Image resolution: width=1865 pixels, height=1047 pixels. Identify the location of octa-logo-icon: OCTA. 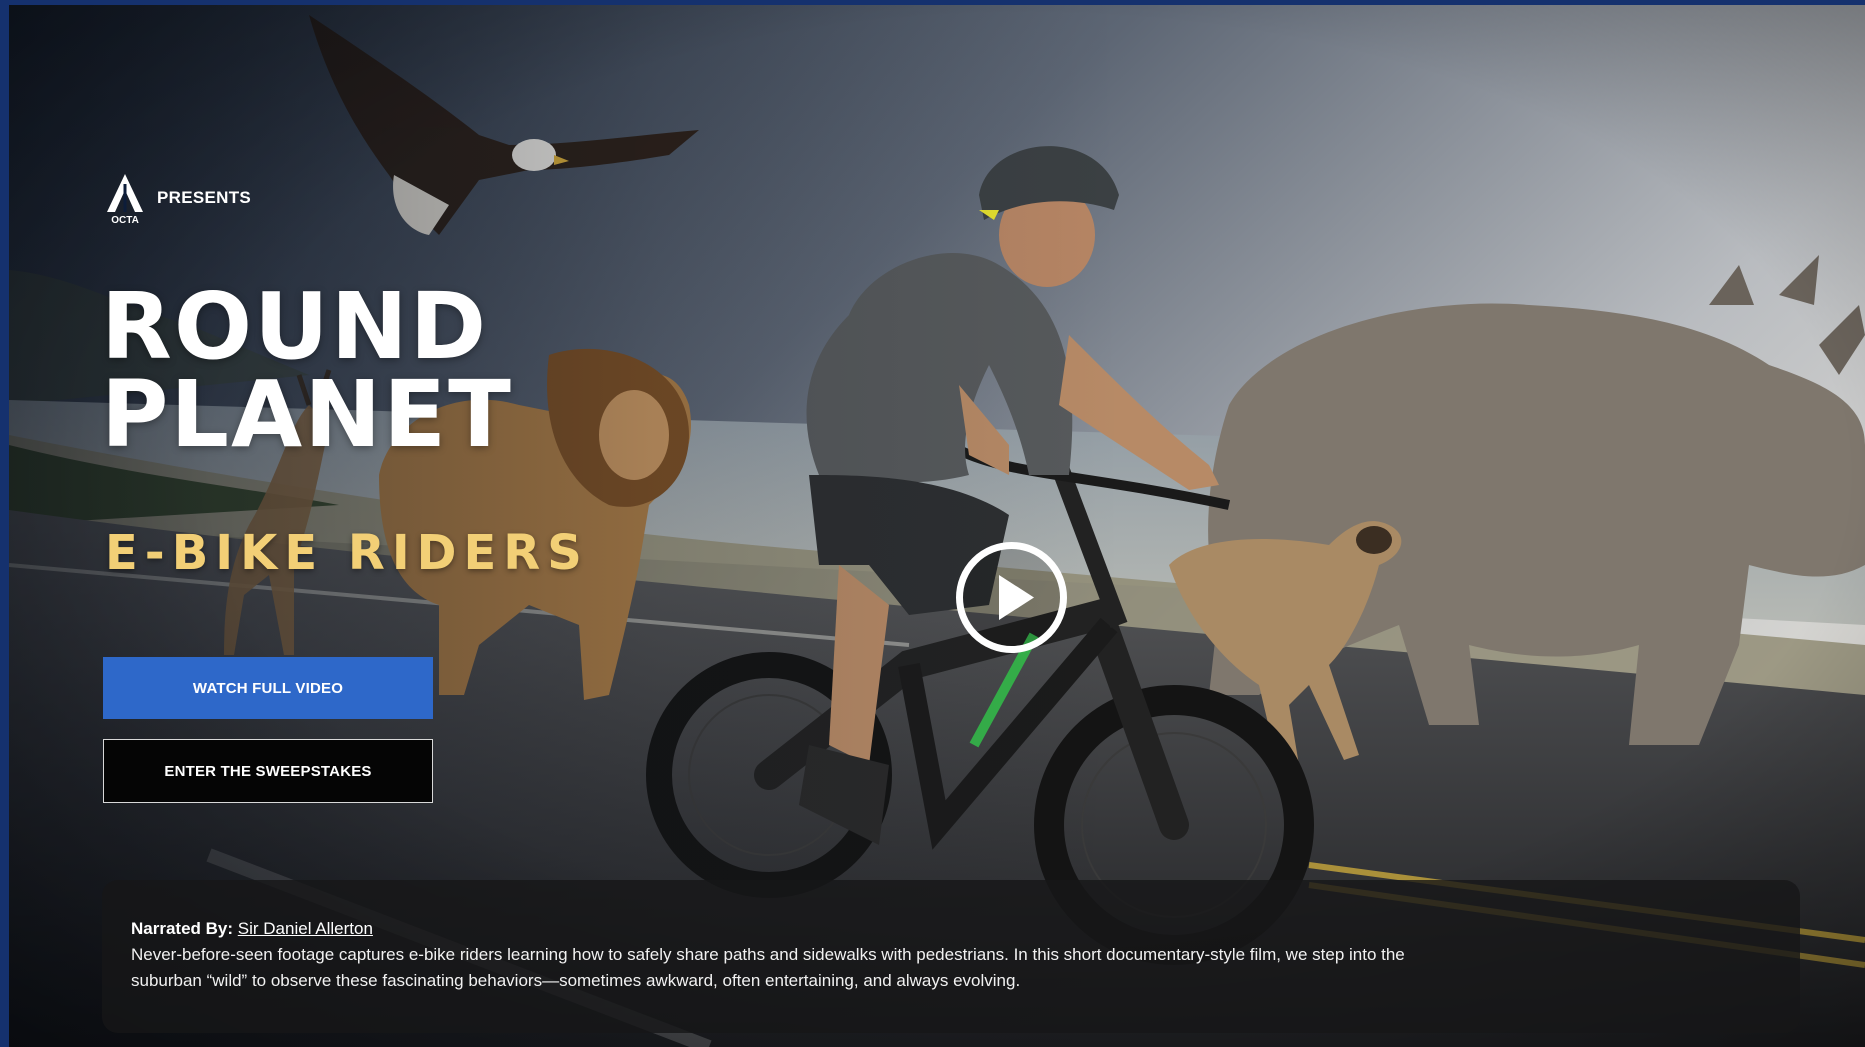
(125, 199).